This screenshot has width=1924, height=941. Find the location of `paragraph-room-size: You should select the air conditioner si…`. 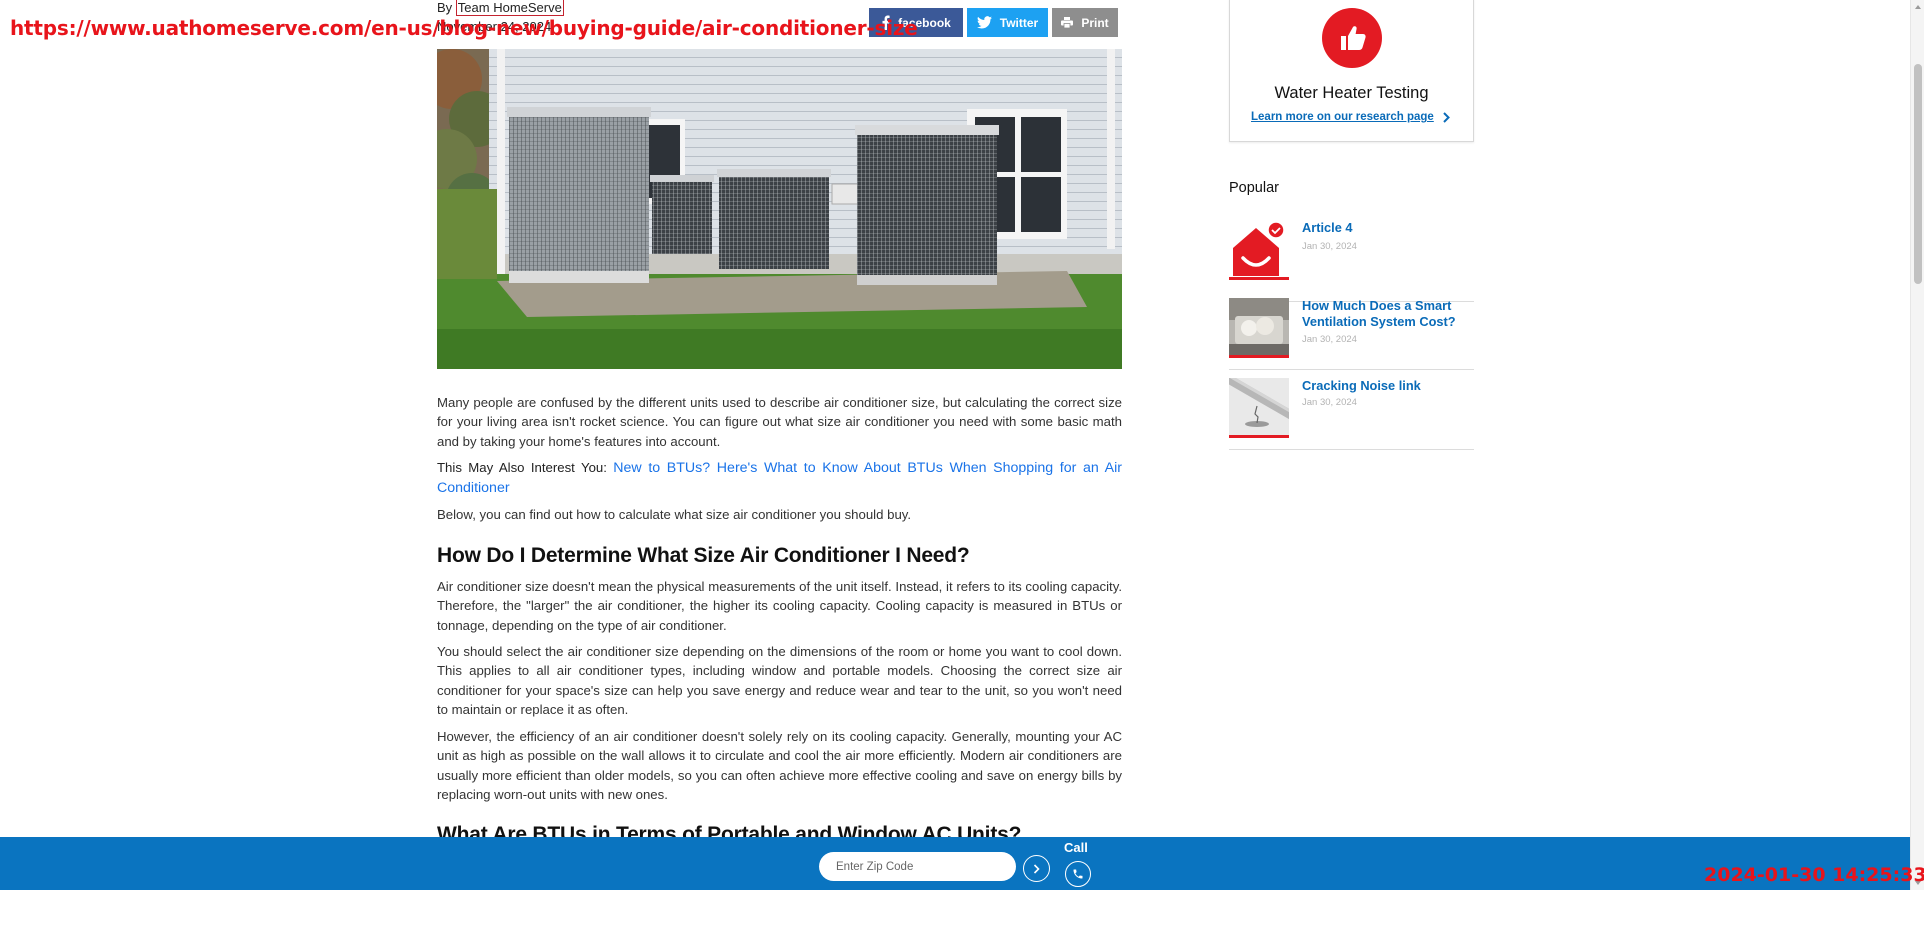

paragraph-room-size: You should select the air conditioner si… is located at coordinates (779, 680).